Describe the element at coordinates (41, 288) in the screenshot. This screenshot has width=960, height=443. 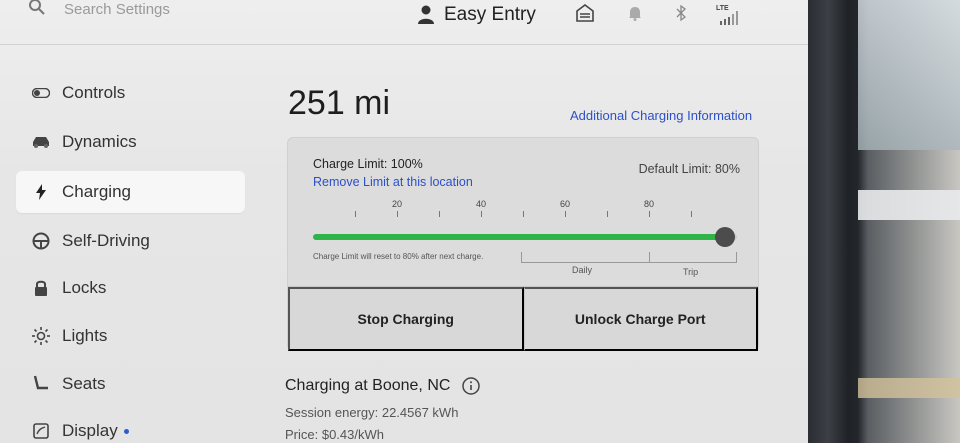
I see `lock-icon` at that location.